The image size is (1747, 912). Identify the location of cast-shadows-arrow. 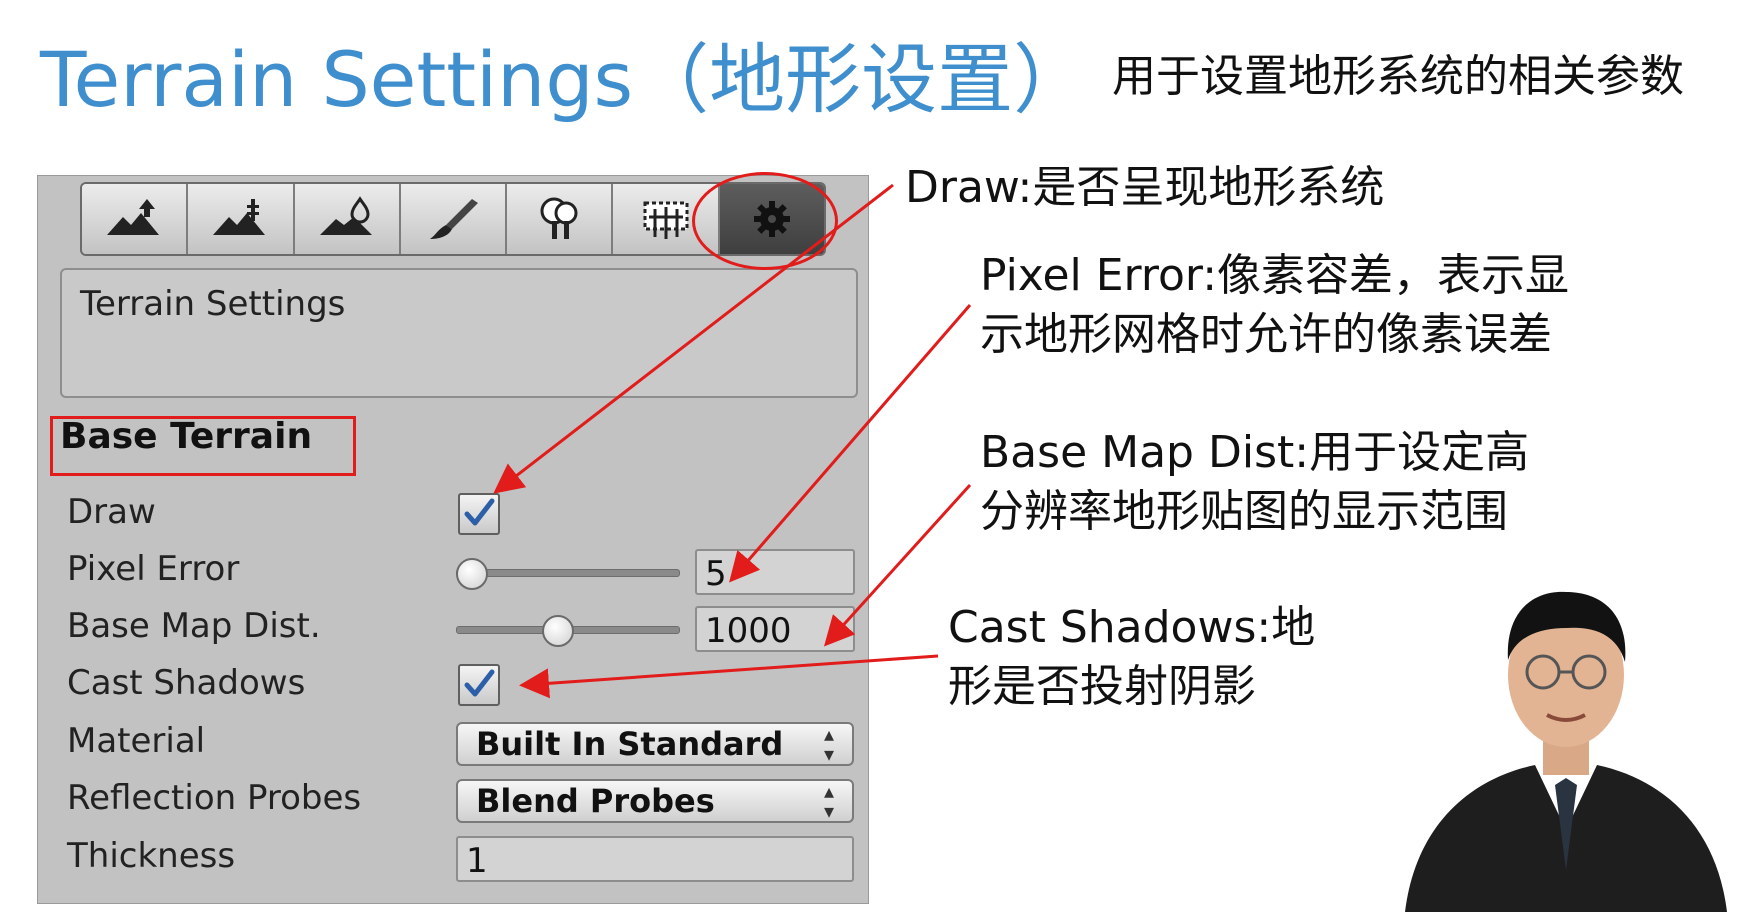
(729, 676).